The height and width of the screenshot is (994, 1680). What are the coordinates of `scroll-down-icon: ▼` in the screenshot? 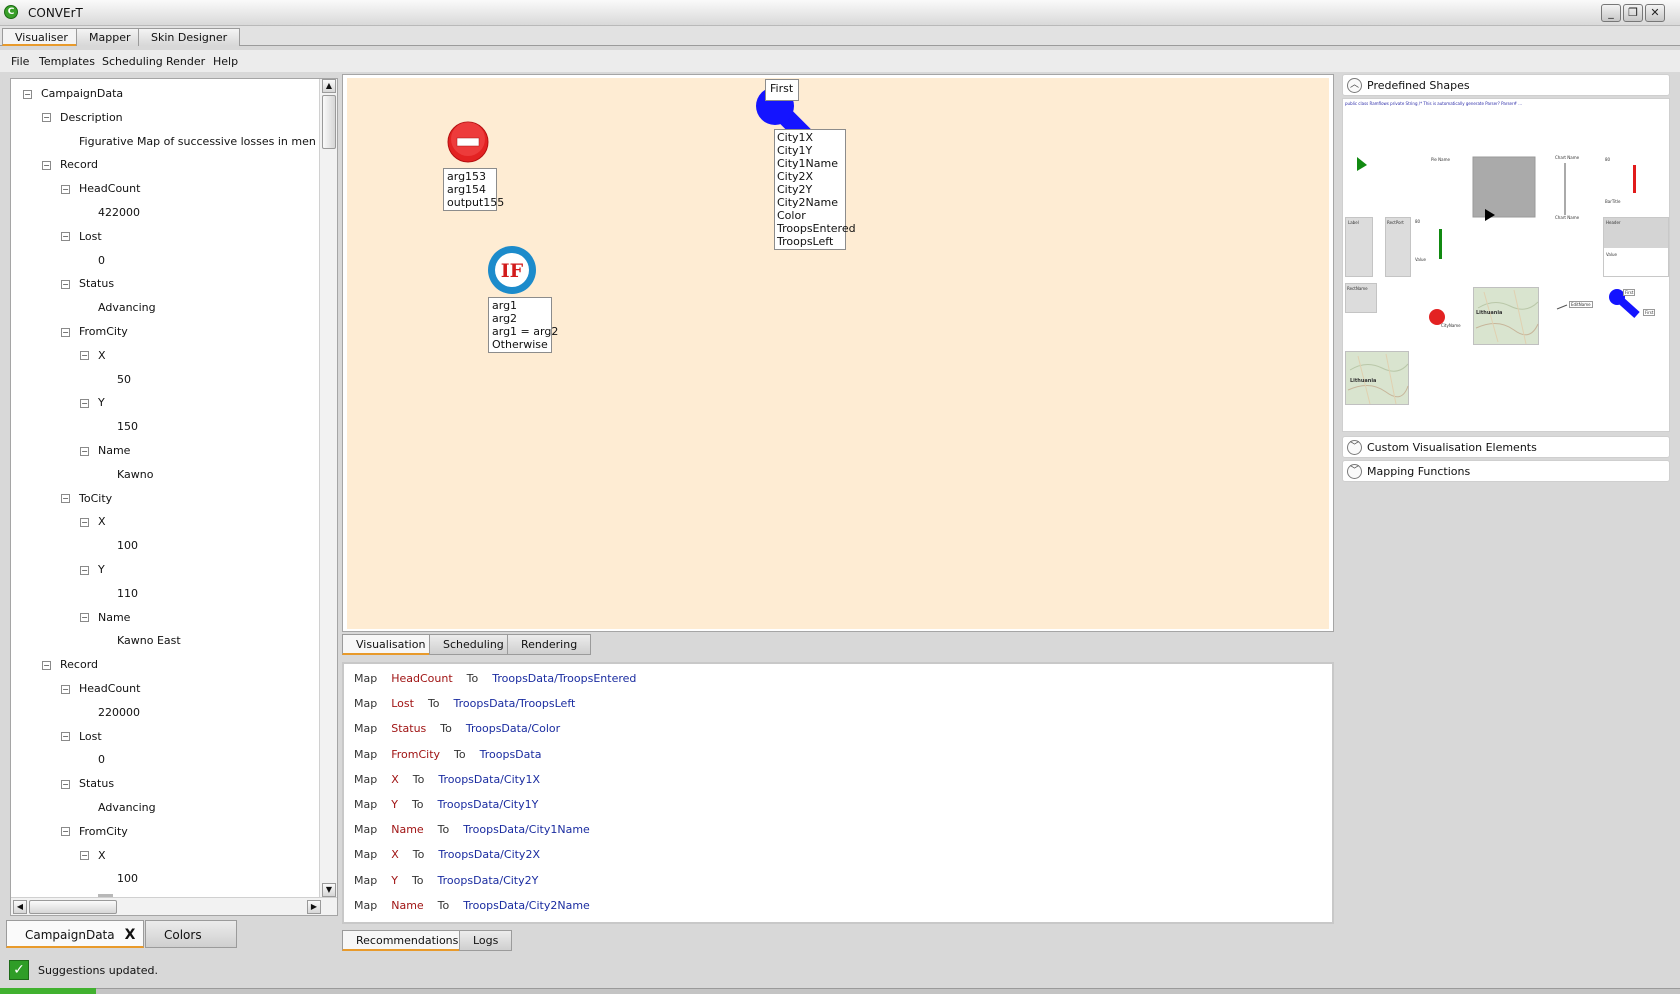 It's located at (329, 890).